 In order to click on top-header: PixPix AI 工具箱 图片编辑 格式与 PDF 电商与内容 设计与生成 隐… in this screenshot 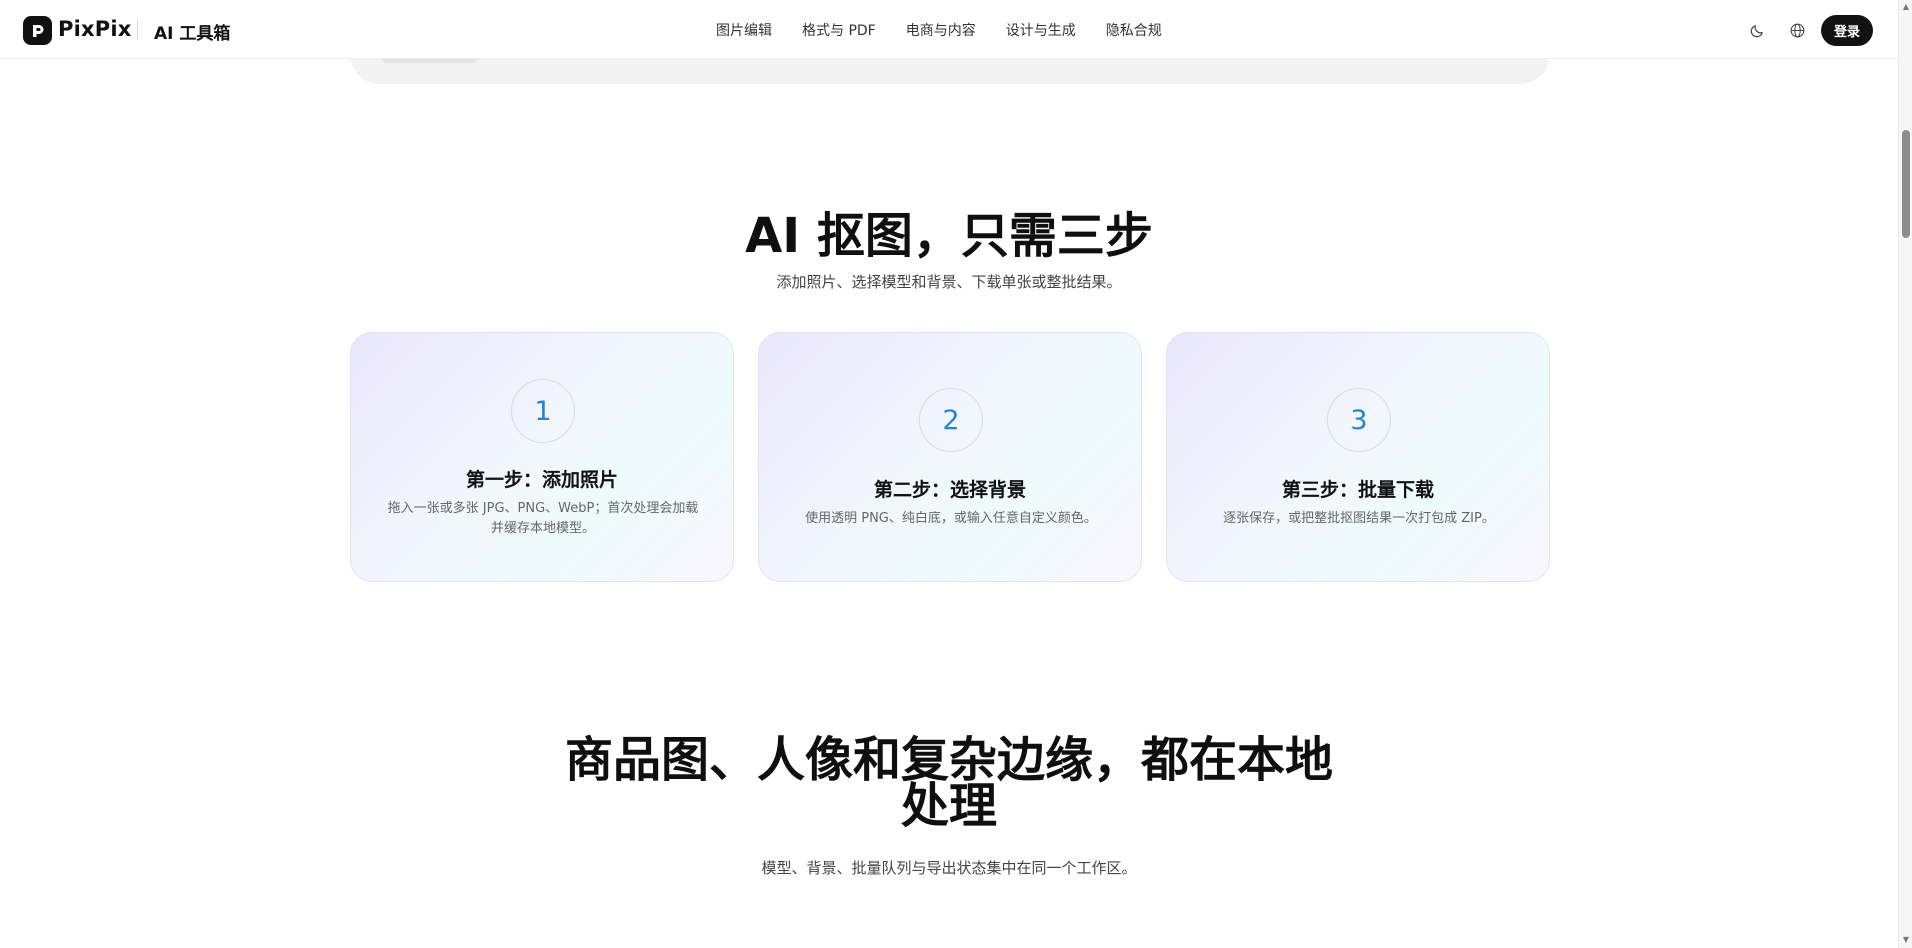, I will do `click(949, 29)`.